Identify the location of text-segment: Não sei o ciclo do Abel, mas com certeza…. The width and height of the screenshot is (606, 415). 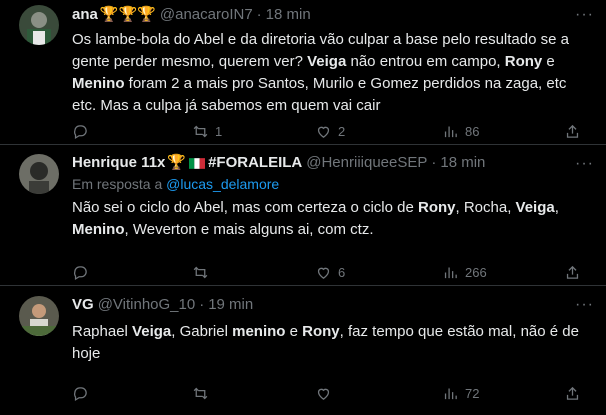
(245, 207).